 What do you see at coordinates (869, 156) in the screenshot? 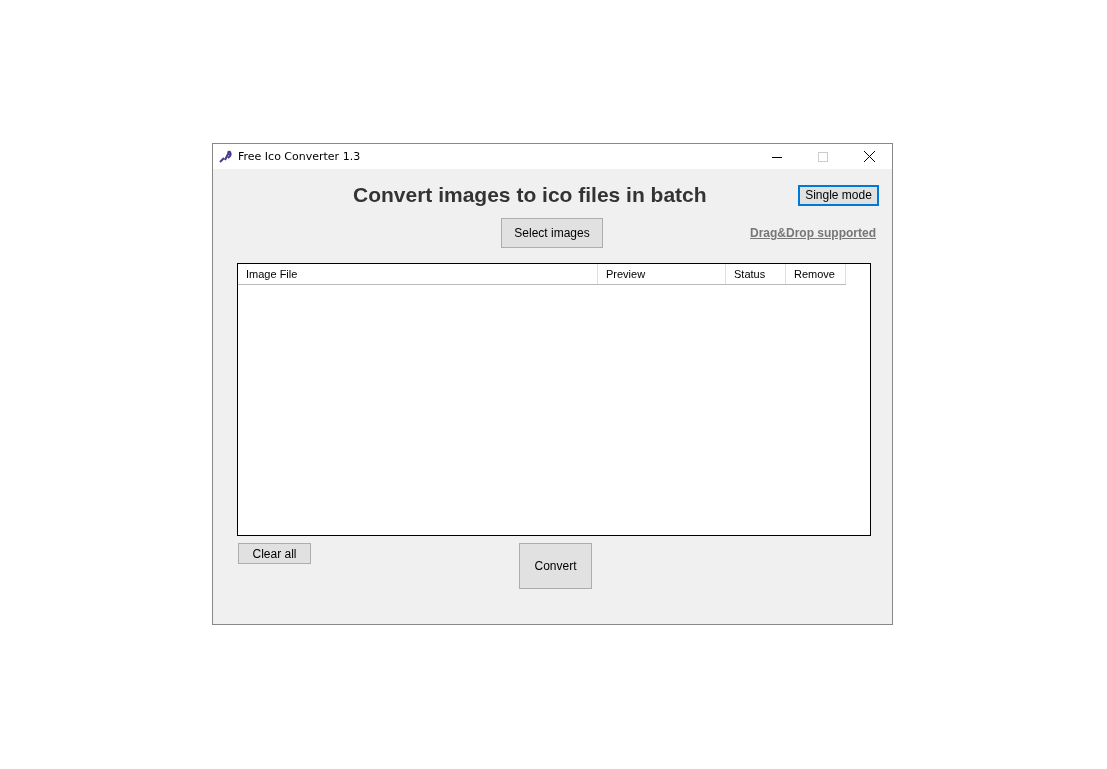
I see `close-icon` at bounding box center [869, 156].